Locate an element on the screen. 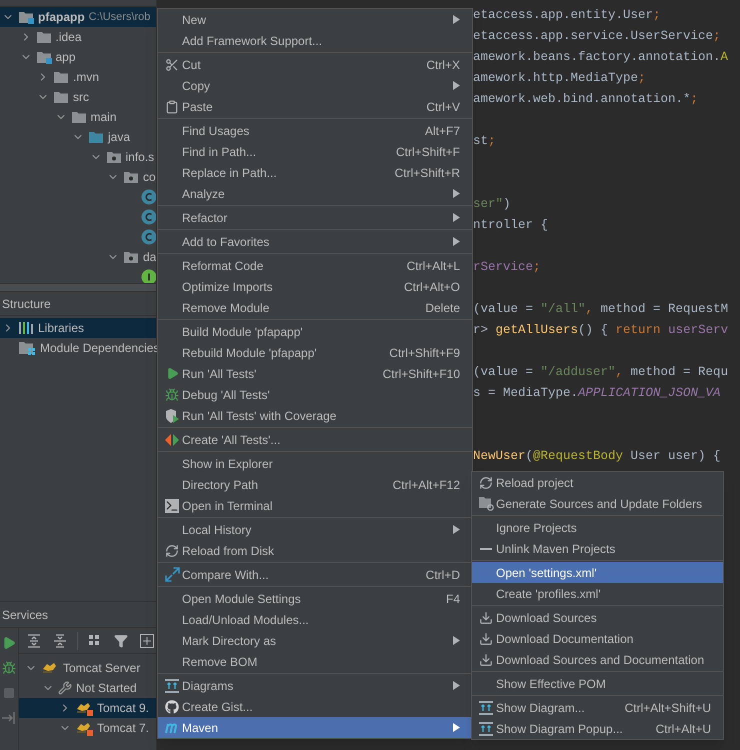 The width and height of the screenshot is (740, 750). menu-item: Open Module Settings F4 is located at coordinates (315, 598).